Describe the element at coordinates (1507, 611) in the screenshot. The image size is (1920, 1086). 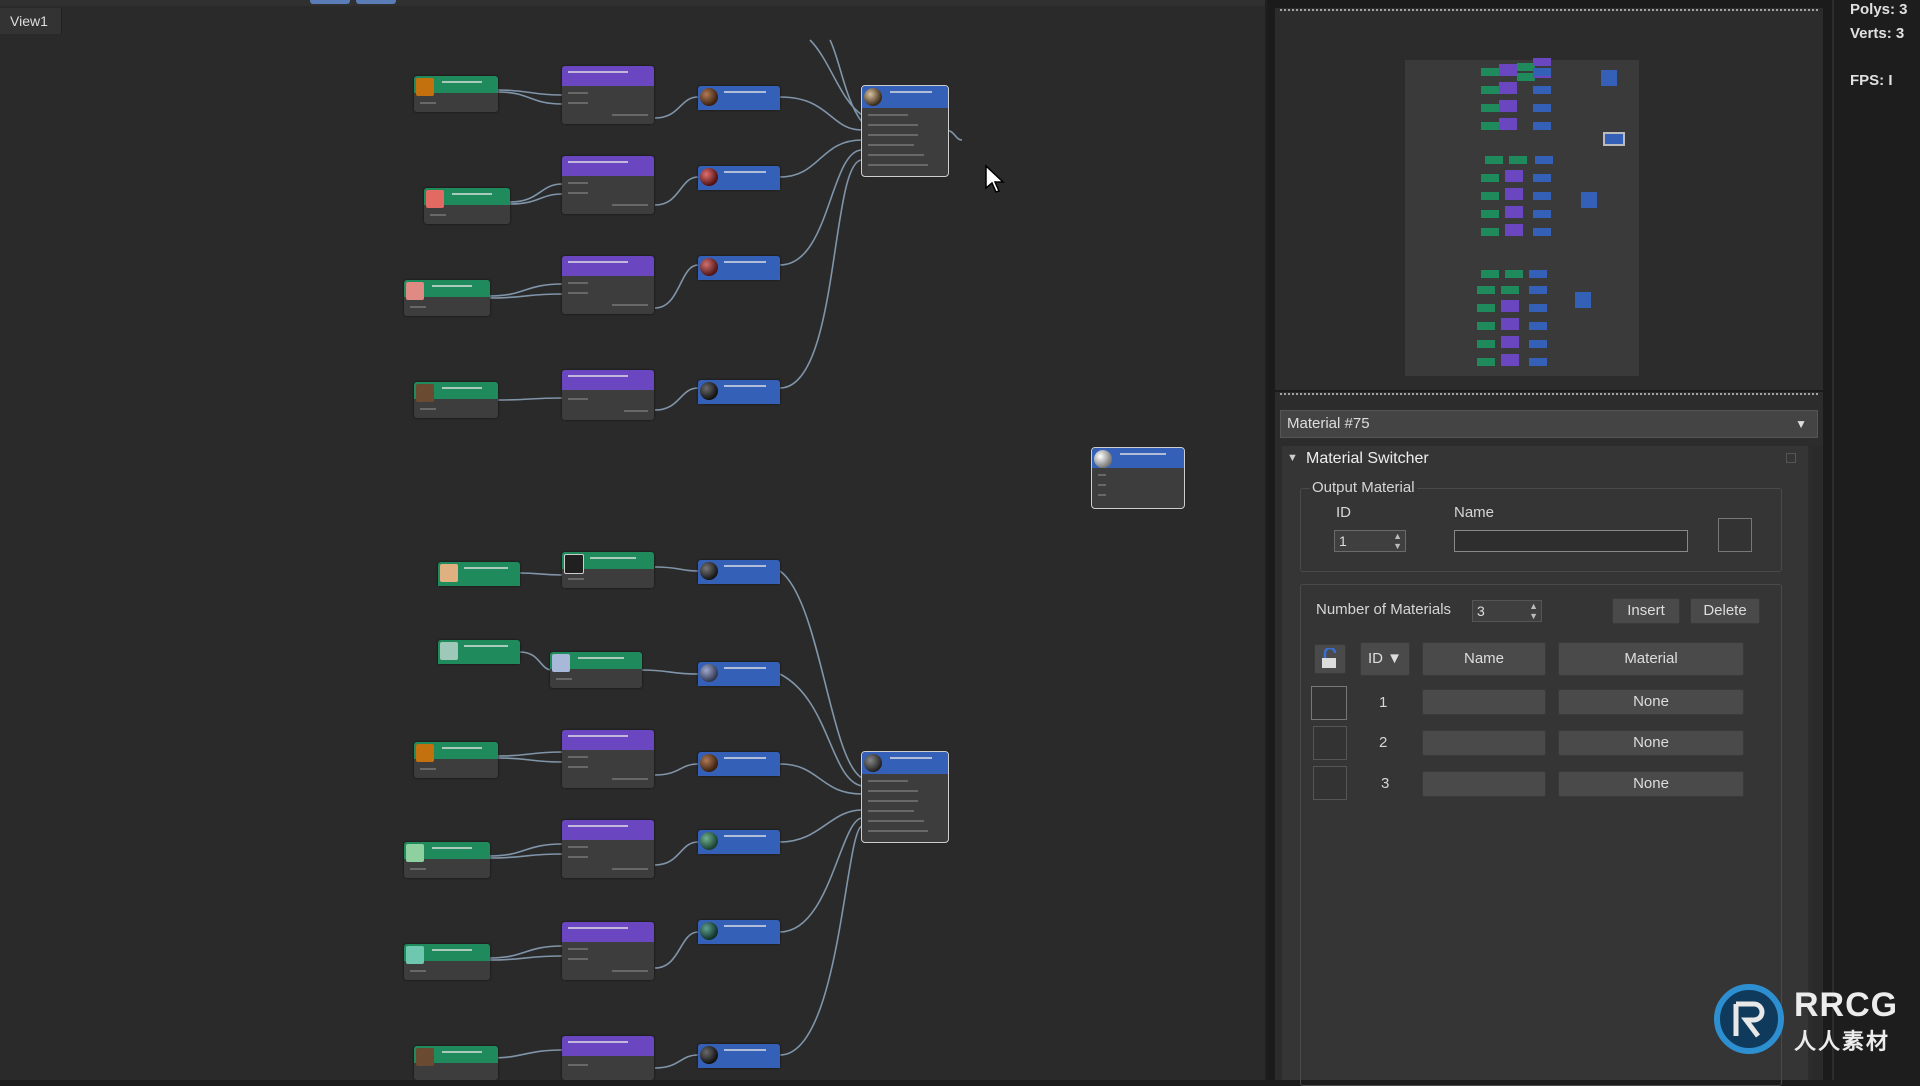
I see `number-of-materials-spinner: 3 ▲ ▼` at that location.